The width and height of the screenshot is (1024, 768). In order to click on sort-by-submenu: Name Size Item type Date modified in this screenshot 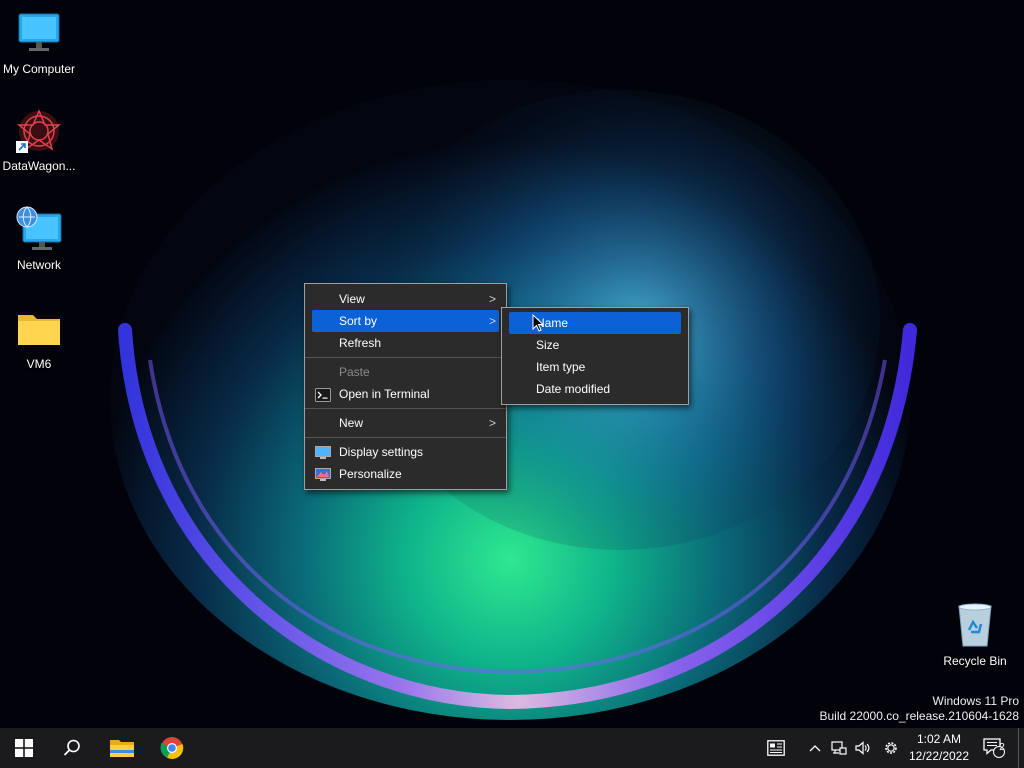, I will do `click(595, 356)`.